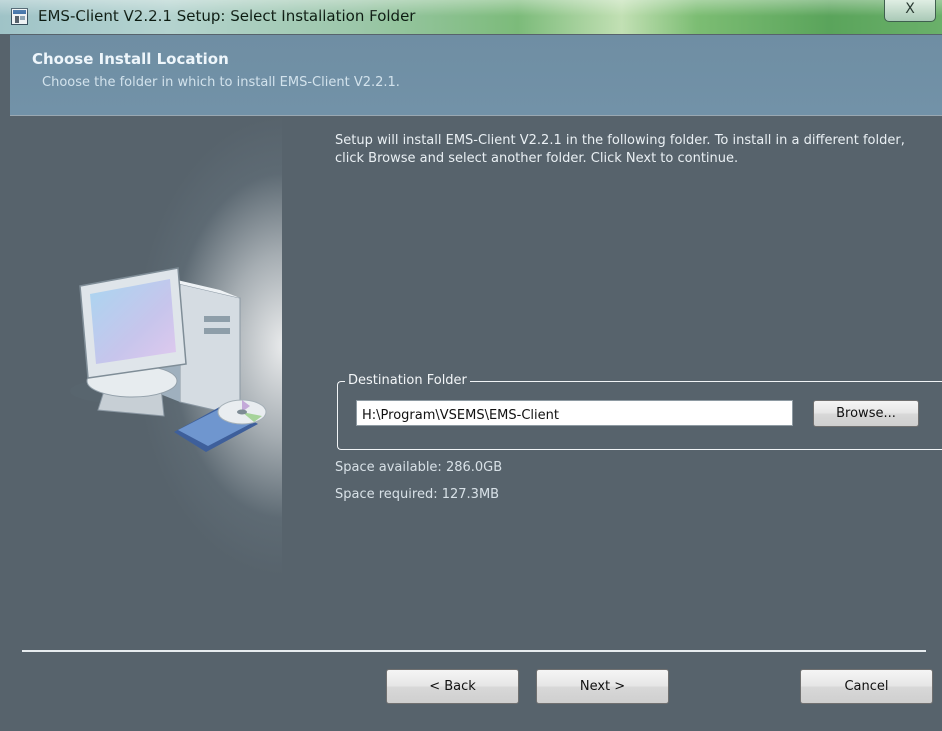 Image resolution: width=942 pixels, height=731 pixels. What do you see at coordinates (19, 16) in the screenshot?
I see `installer-app-icon` at bounding box center [19, 16].